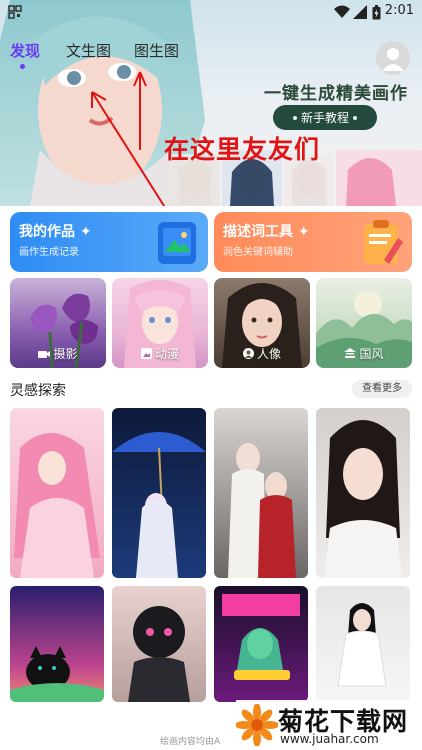 The height and width of the screenshot is (750, 422). Describe the element at coordinates (382, 389) in the screenshot. I see `see-more-button: 查看更多` at that location.